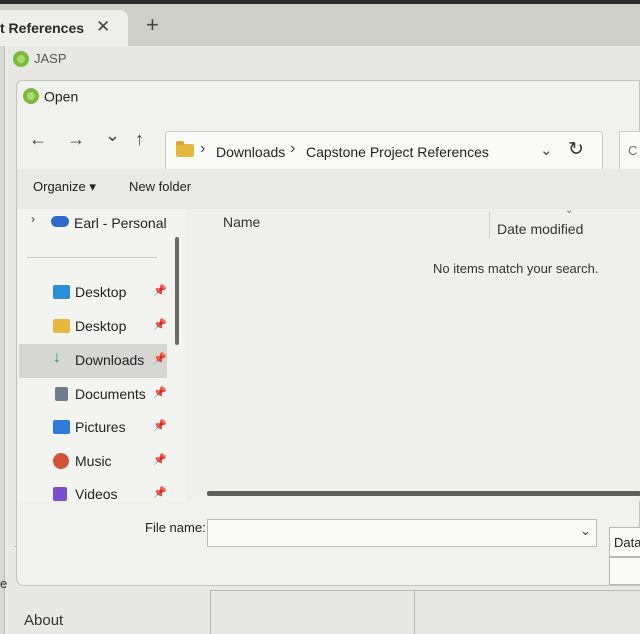 This screenshot has height=634, width=640. I want to click on browser-tab-title: t References, so click(42, 28).